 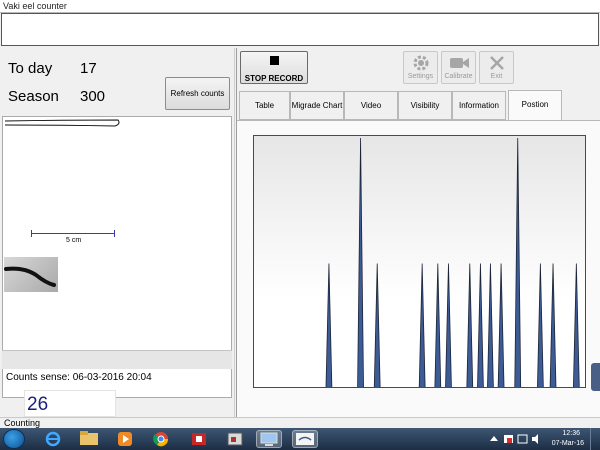 I want to click on exit-button: Exit, so click(x=496, y=67).